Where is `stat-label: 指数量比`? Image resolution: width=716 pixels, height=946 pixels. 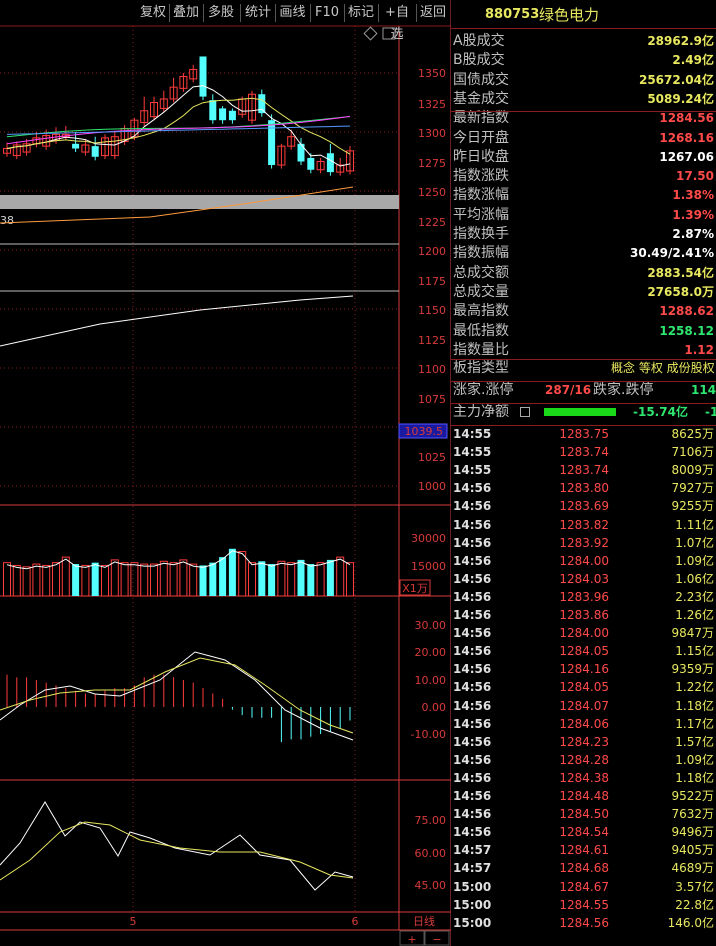
stat-label: 指数量比 is located at coordinates (481, 349).